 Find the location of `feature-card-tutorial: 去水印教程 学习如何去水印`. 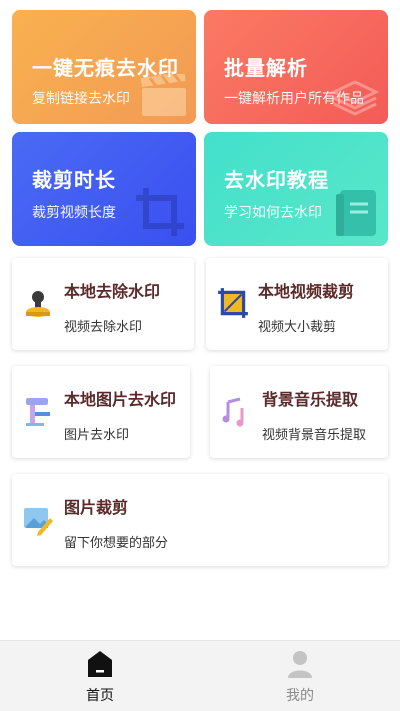

feature-card-tutorial: 去水印教程 学习如何去水印 is located at coordinates (296, 189).